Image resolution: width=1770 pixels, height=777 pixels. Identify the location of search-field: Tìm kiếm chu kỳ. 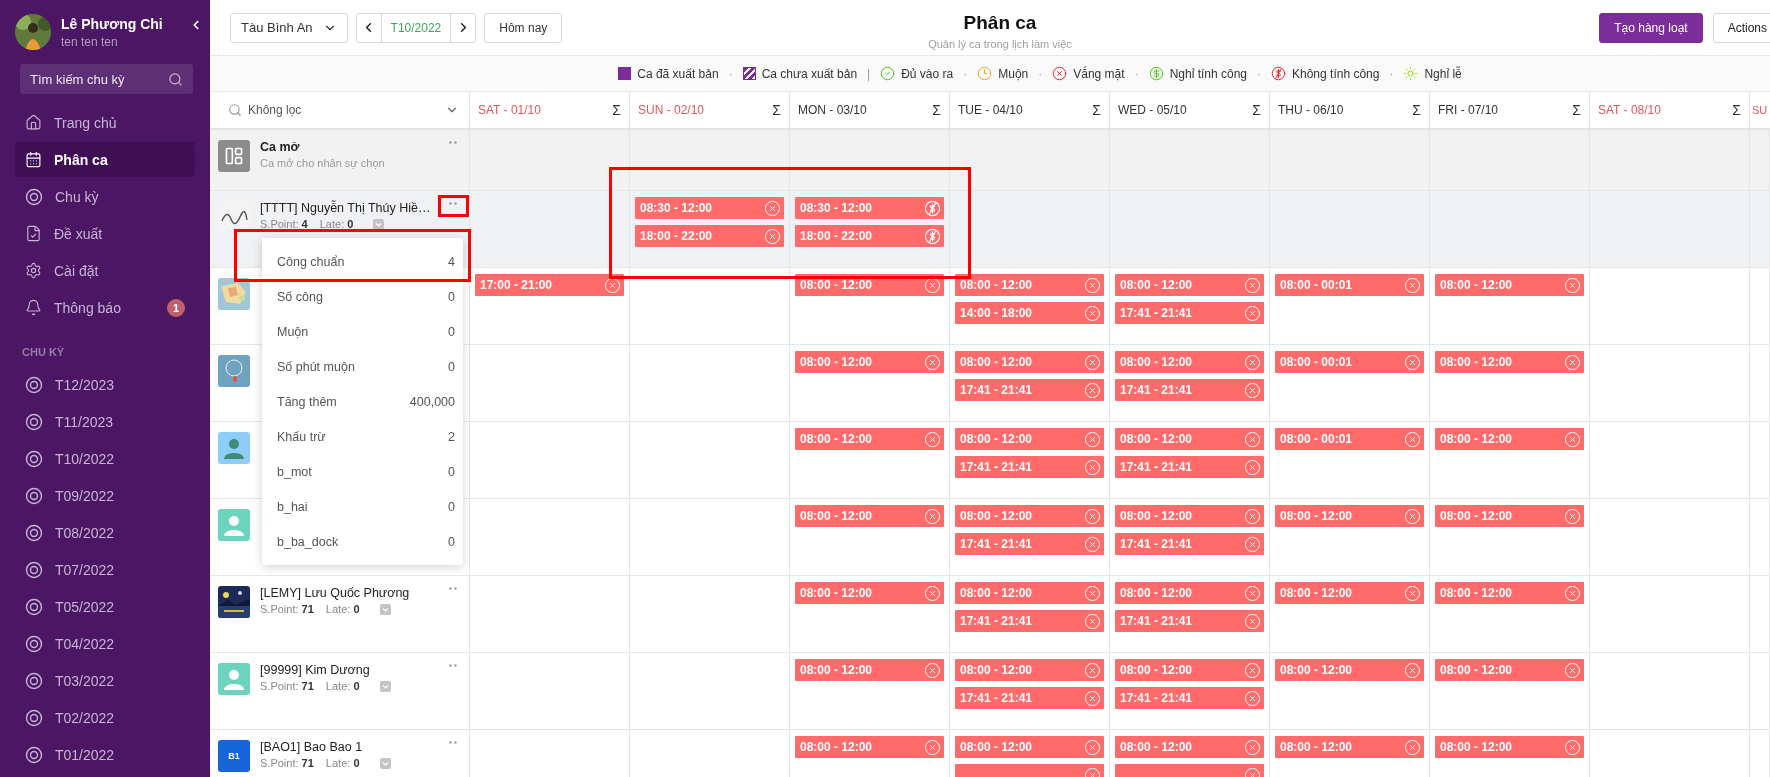
(106, 79).